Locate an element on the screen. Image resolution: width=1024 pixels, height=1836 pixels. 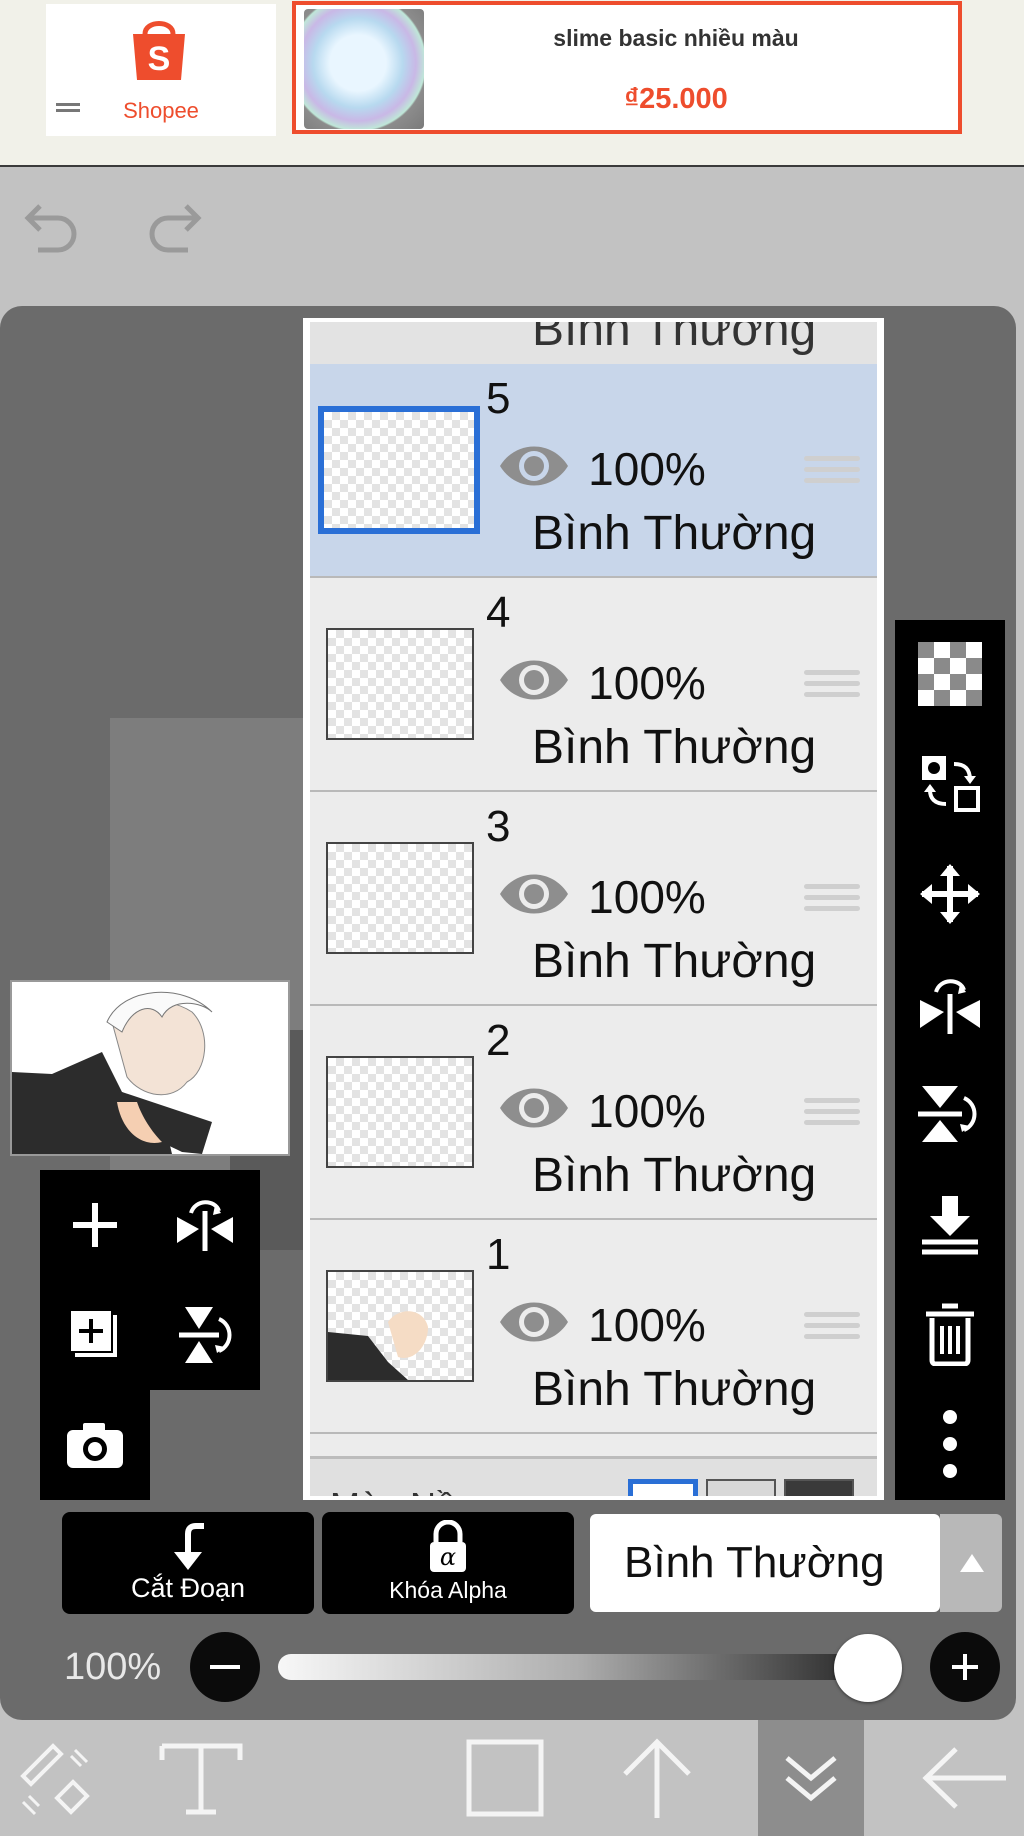
add-layer-button is located at coordinates (95, 1225).